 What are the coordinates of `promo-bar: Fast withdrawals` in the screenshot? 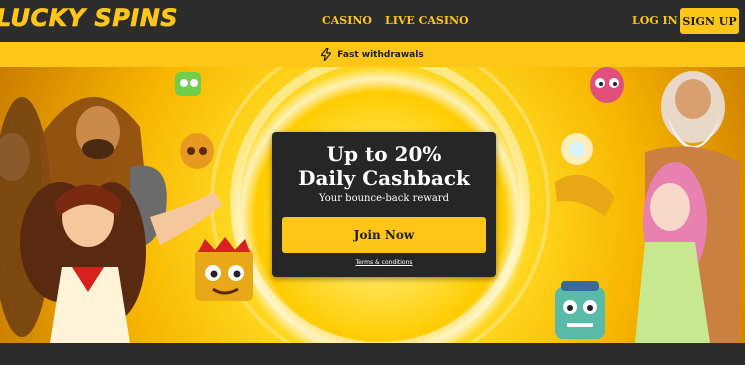 It's located at (372, 54).